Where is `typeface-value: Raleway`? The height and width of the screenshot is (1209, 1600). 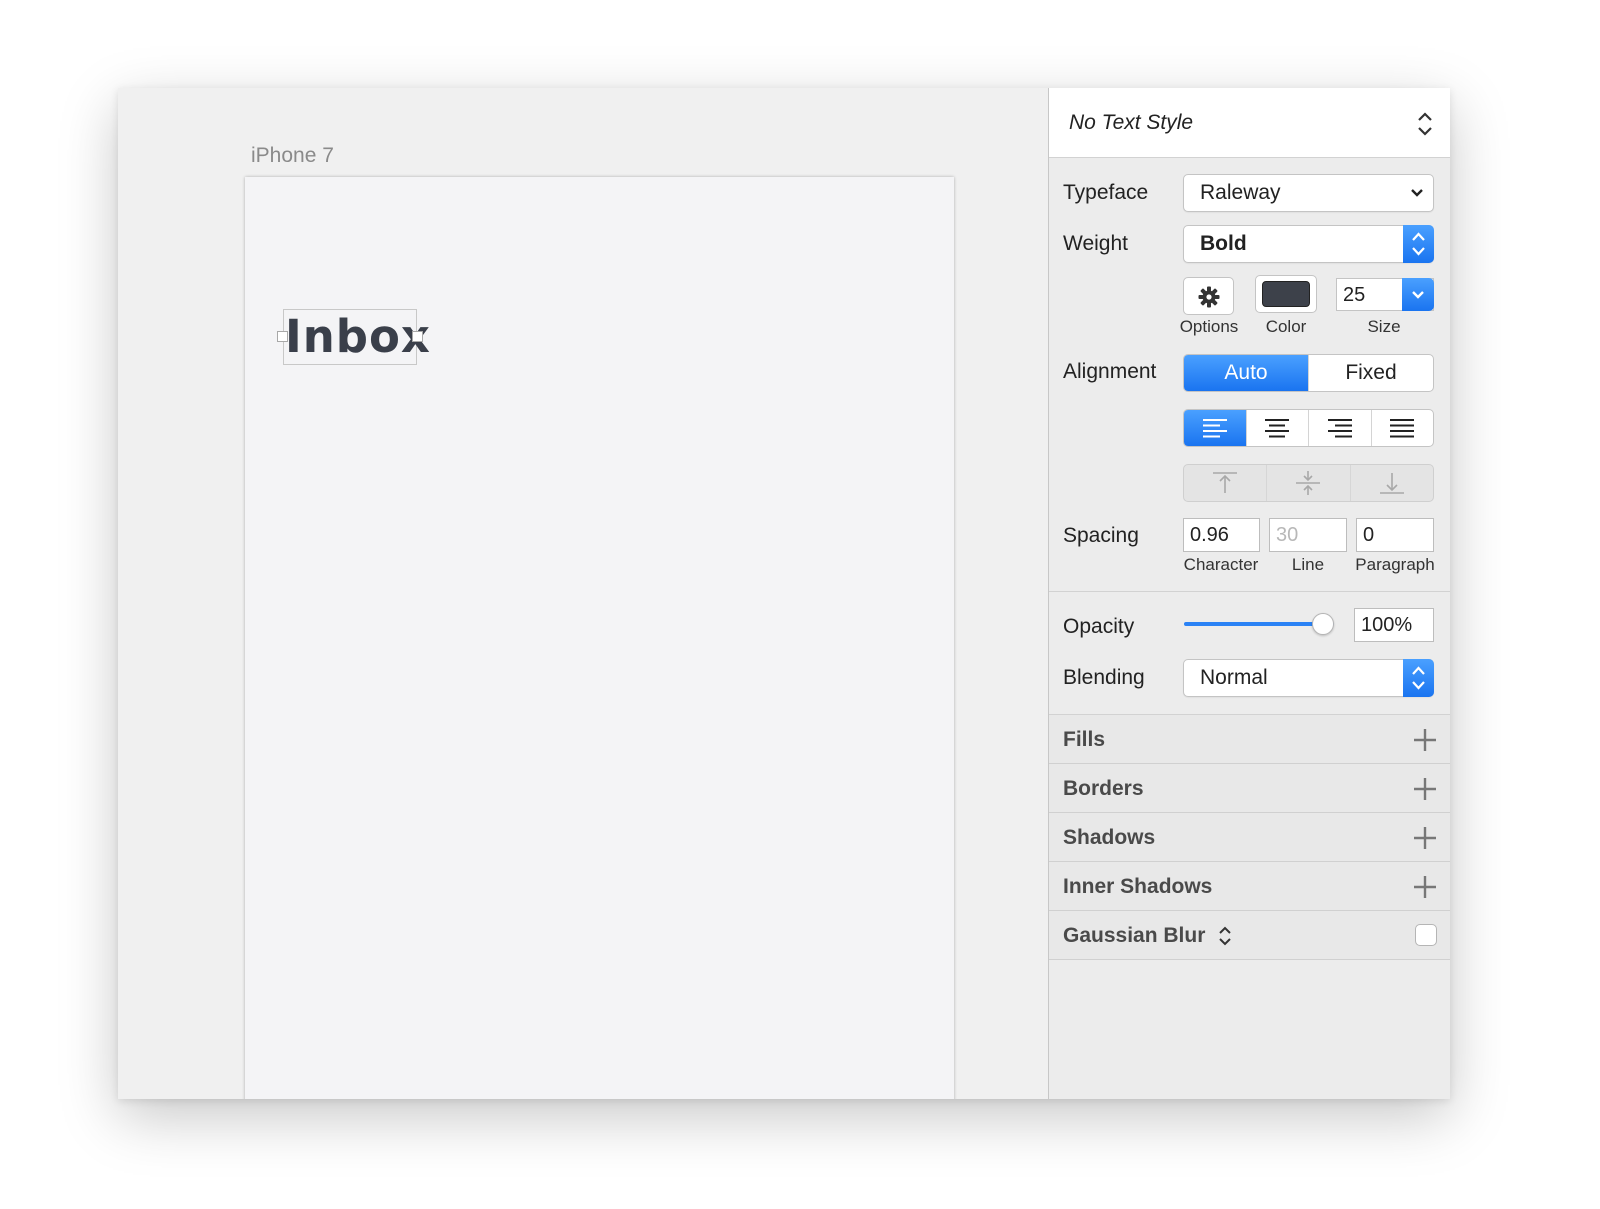 typeface-value: Raleway is located at coordinates (1240, 192).